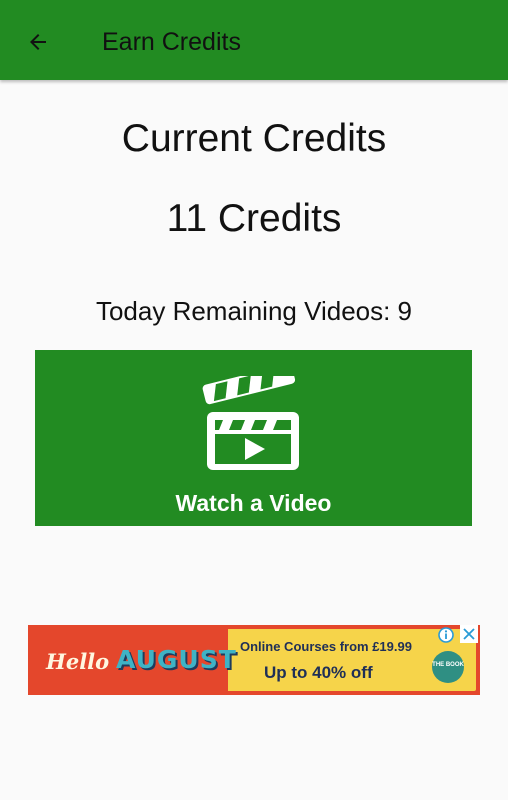 Image resolution: width=508 pixels, height=800 pixels. What do you see at coordinates (446, 635) in the screenshot?
I see `info-icon` at bounding box center [446, 635].